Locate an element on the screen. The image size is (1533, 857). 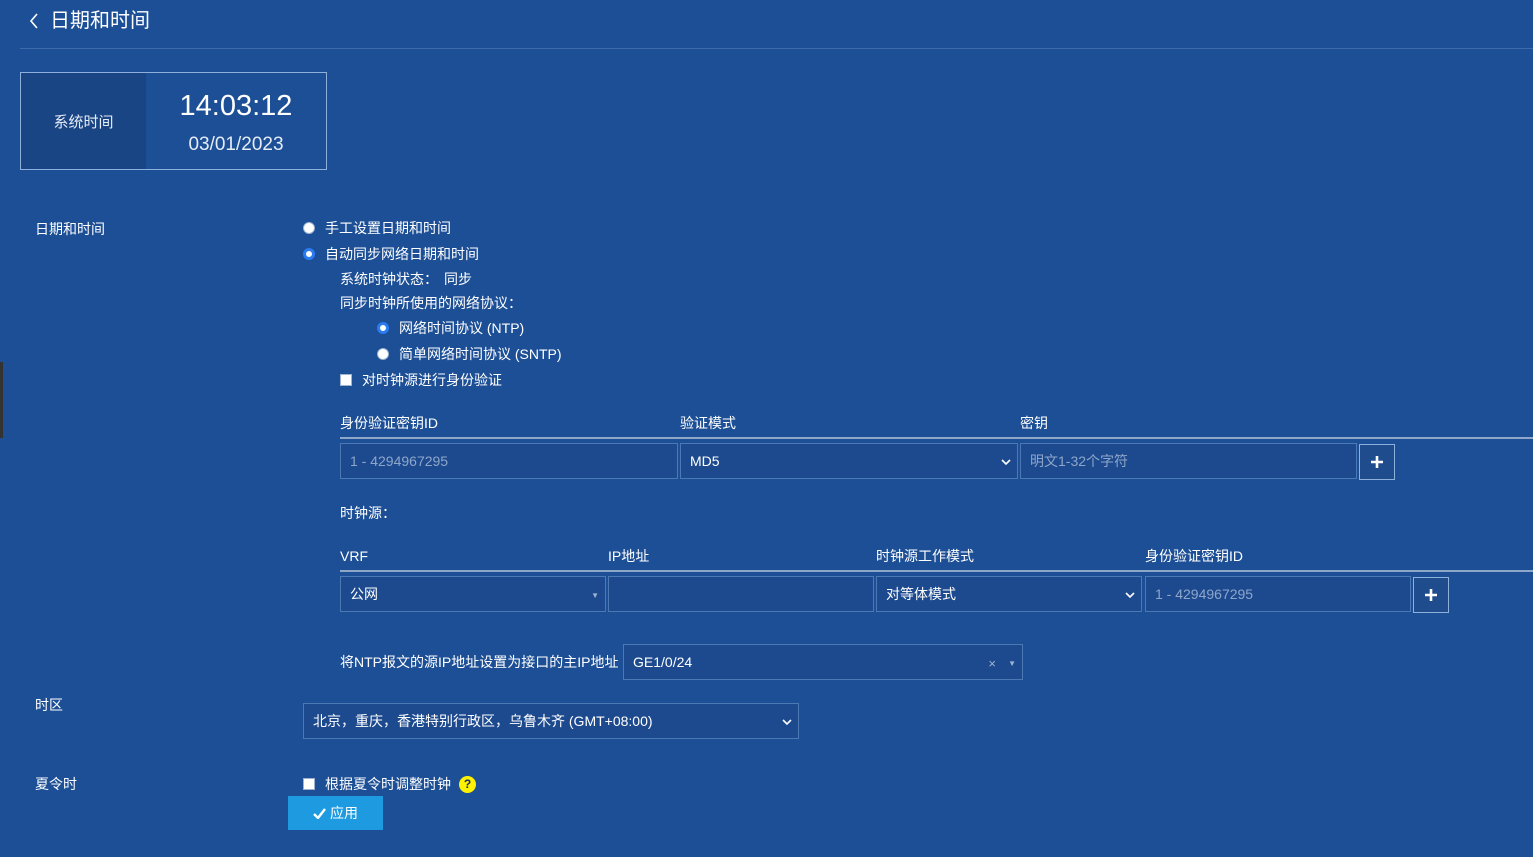
clock-col-key-id: 身份验证密钥ID is located at coordinates (1194, 556).